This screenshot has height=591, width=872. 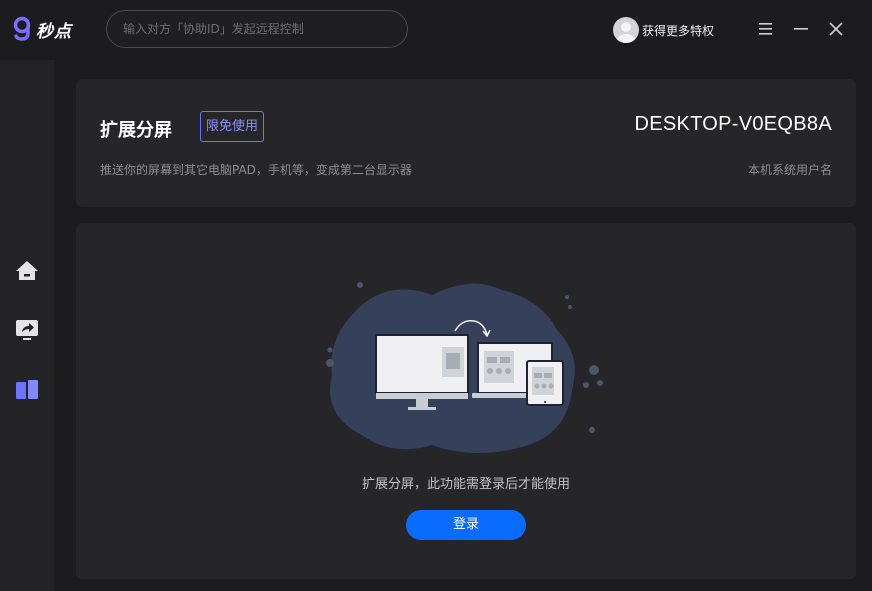 I want to click on user-avatar-icon, so click(x=626, y=32).